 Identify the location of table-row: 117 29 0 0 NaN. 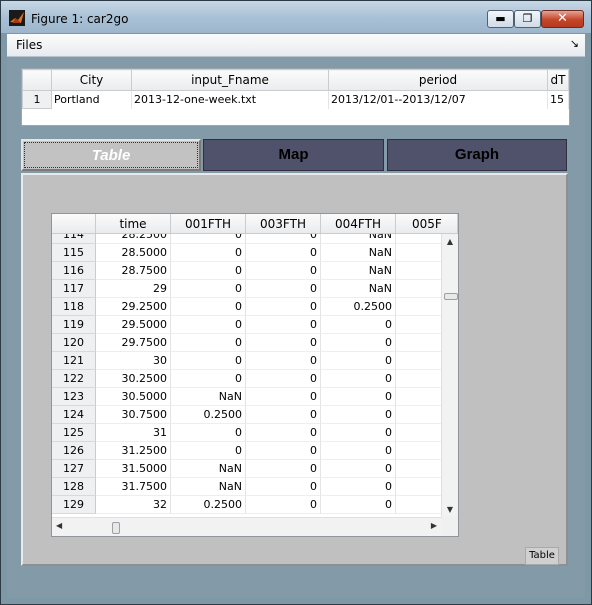
(246, 289).